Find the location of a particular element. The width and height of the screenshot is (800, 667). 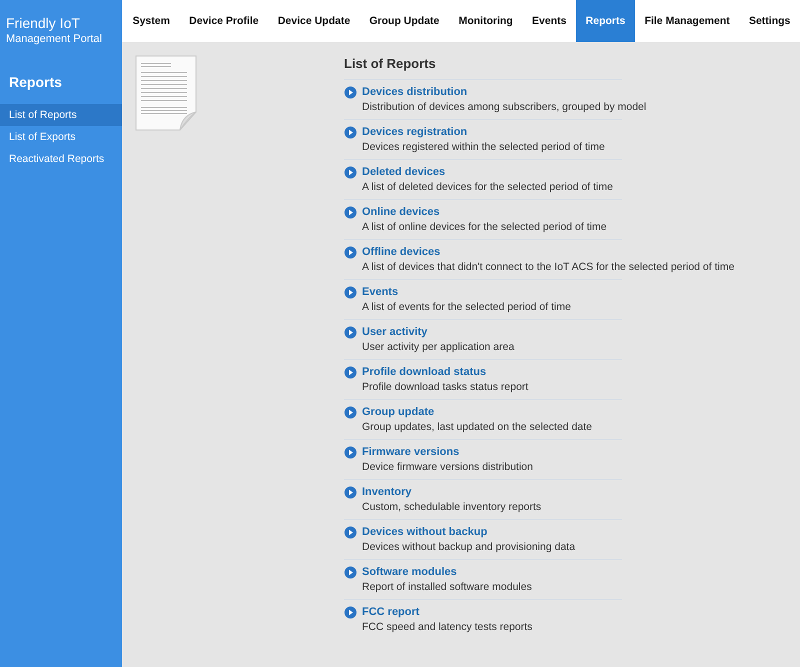

document-icon is located at coordinates (166, 93).